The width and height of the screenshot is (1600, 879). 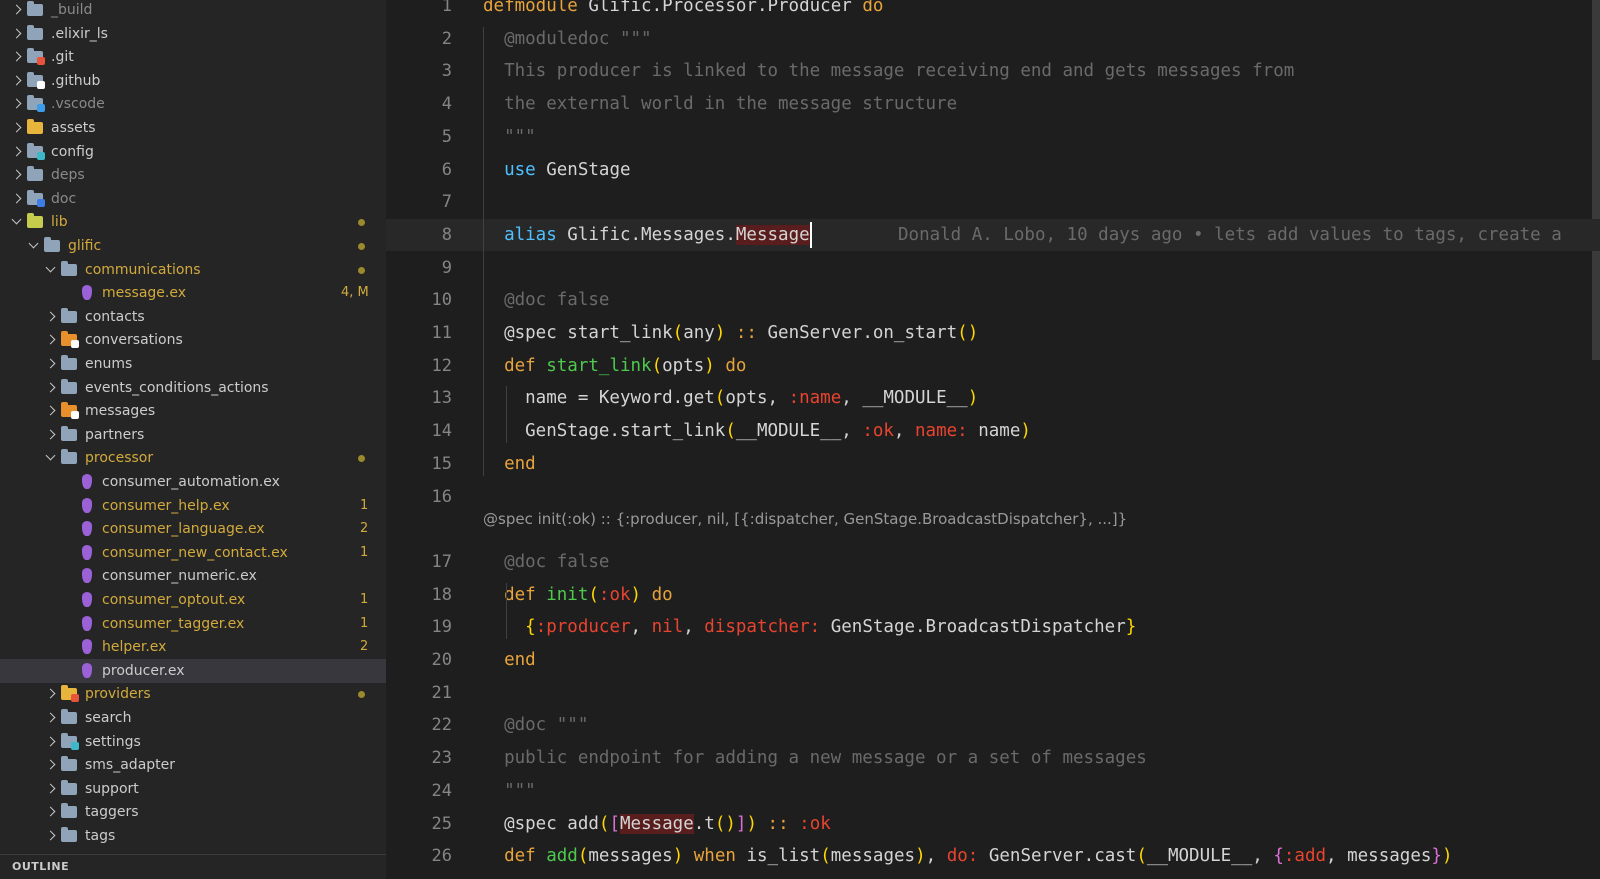 What do you see at coordinates (193, 222) in the screenshot?
I see `tree-item: lib` at bounding box center [193, 222].